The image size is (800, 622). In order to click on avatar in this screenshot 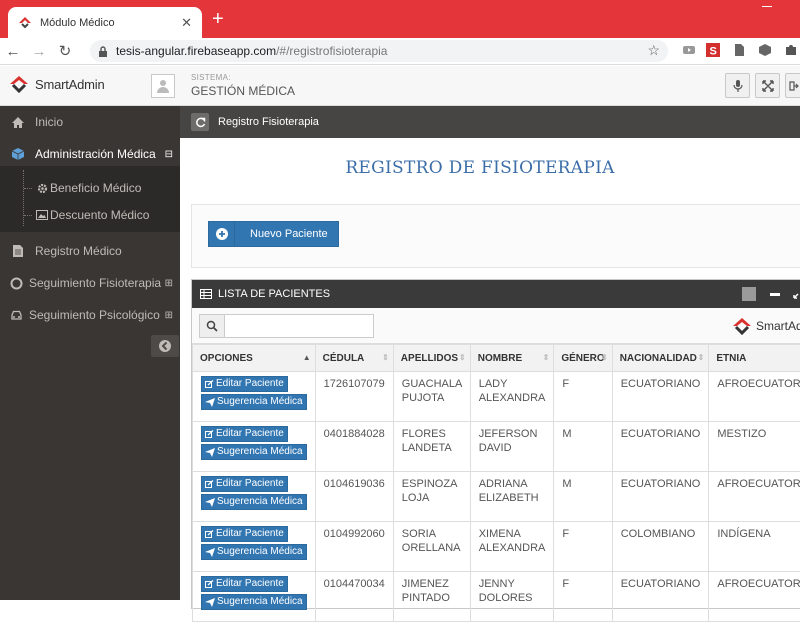, I will do `click(163, 86)`.